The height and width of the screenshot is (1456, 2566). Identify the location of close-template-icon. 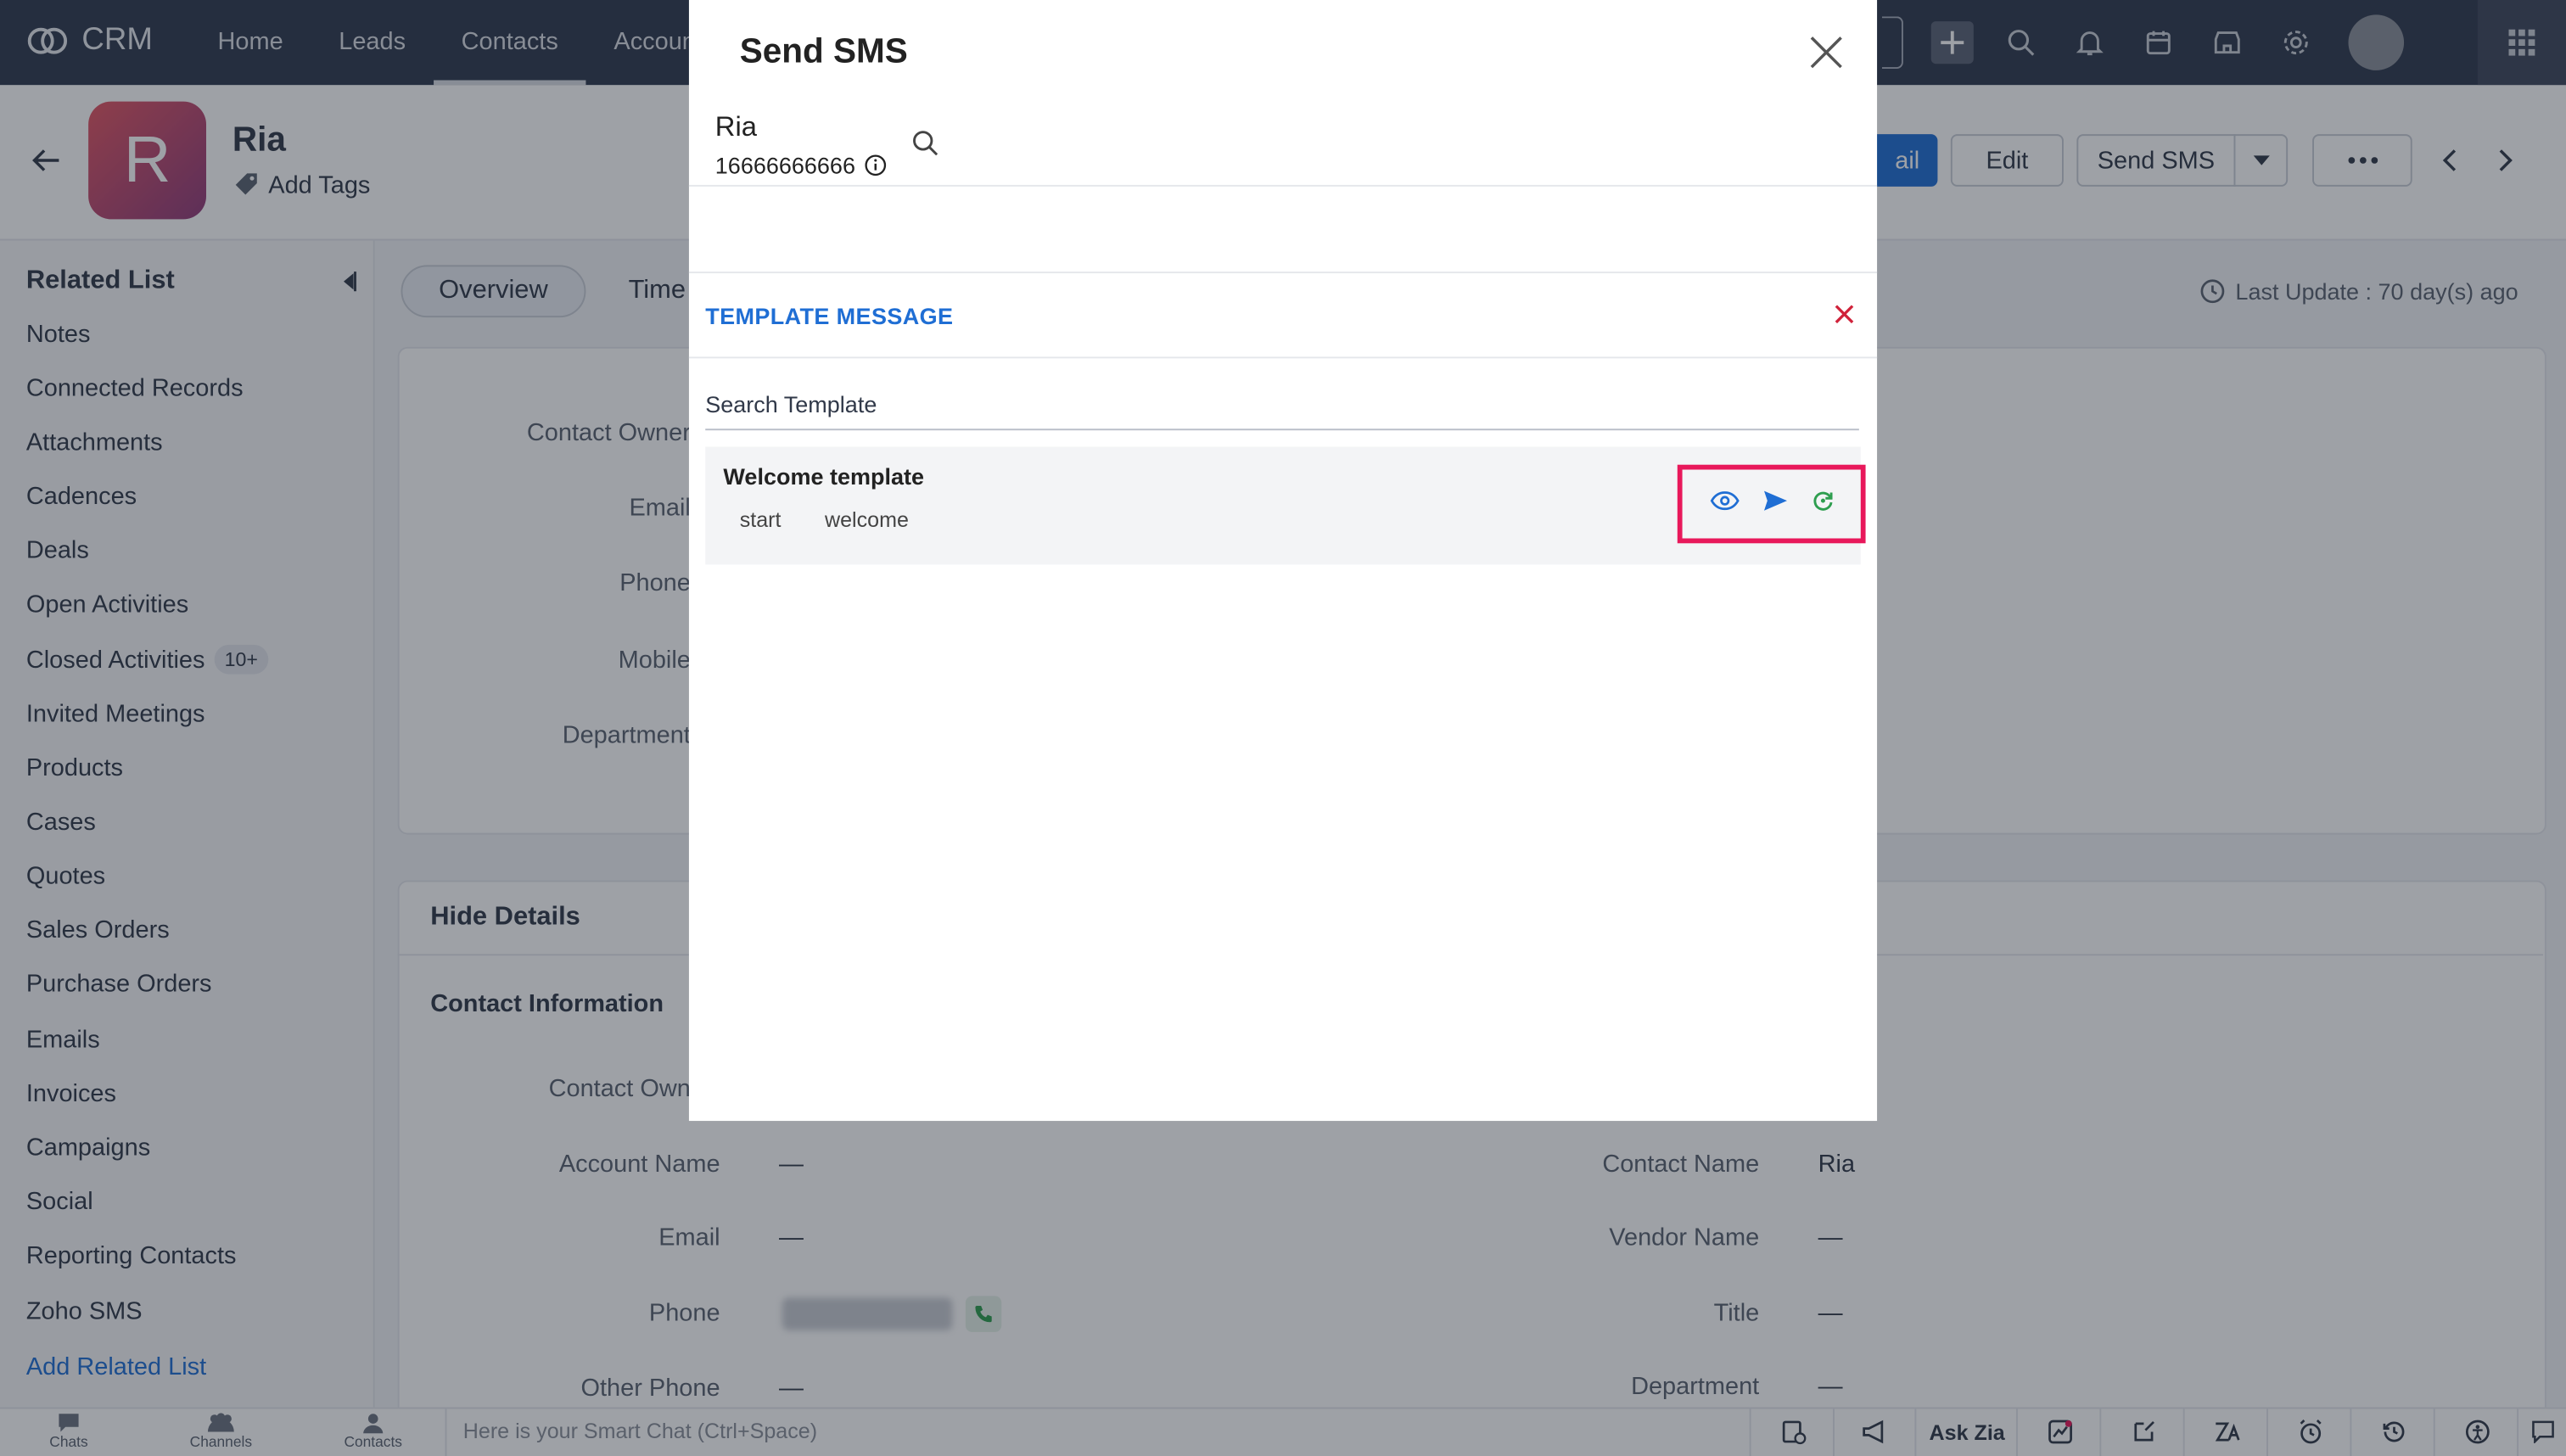
(1844, 318).